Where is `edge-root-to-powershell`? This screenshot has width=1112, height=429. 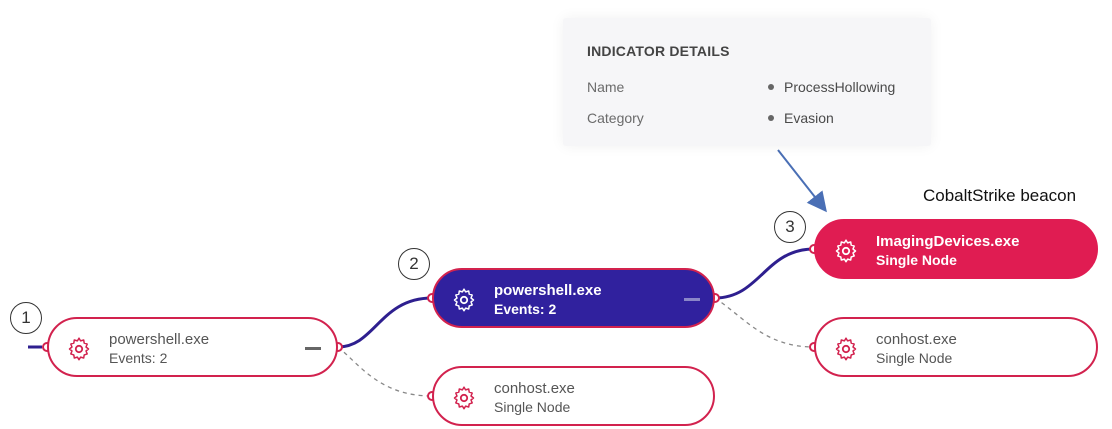 edge-root-to-powershell is located at coordinates (385, 322).